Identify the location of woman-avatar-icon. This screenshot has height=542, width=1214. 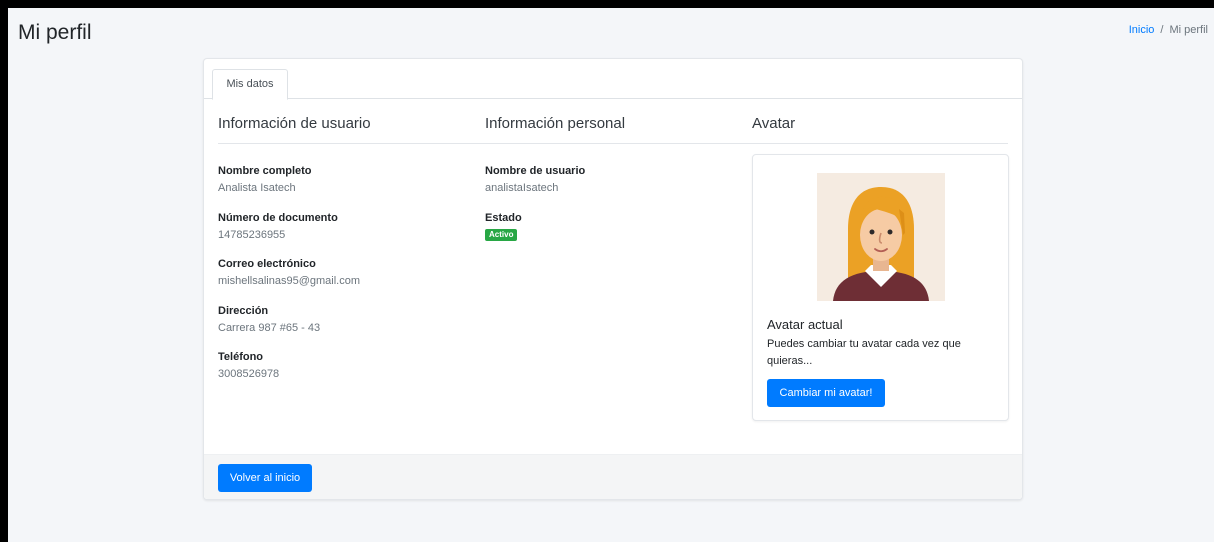
(881, 237).